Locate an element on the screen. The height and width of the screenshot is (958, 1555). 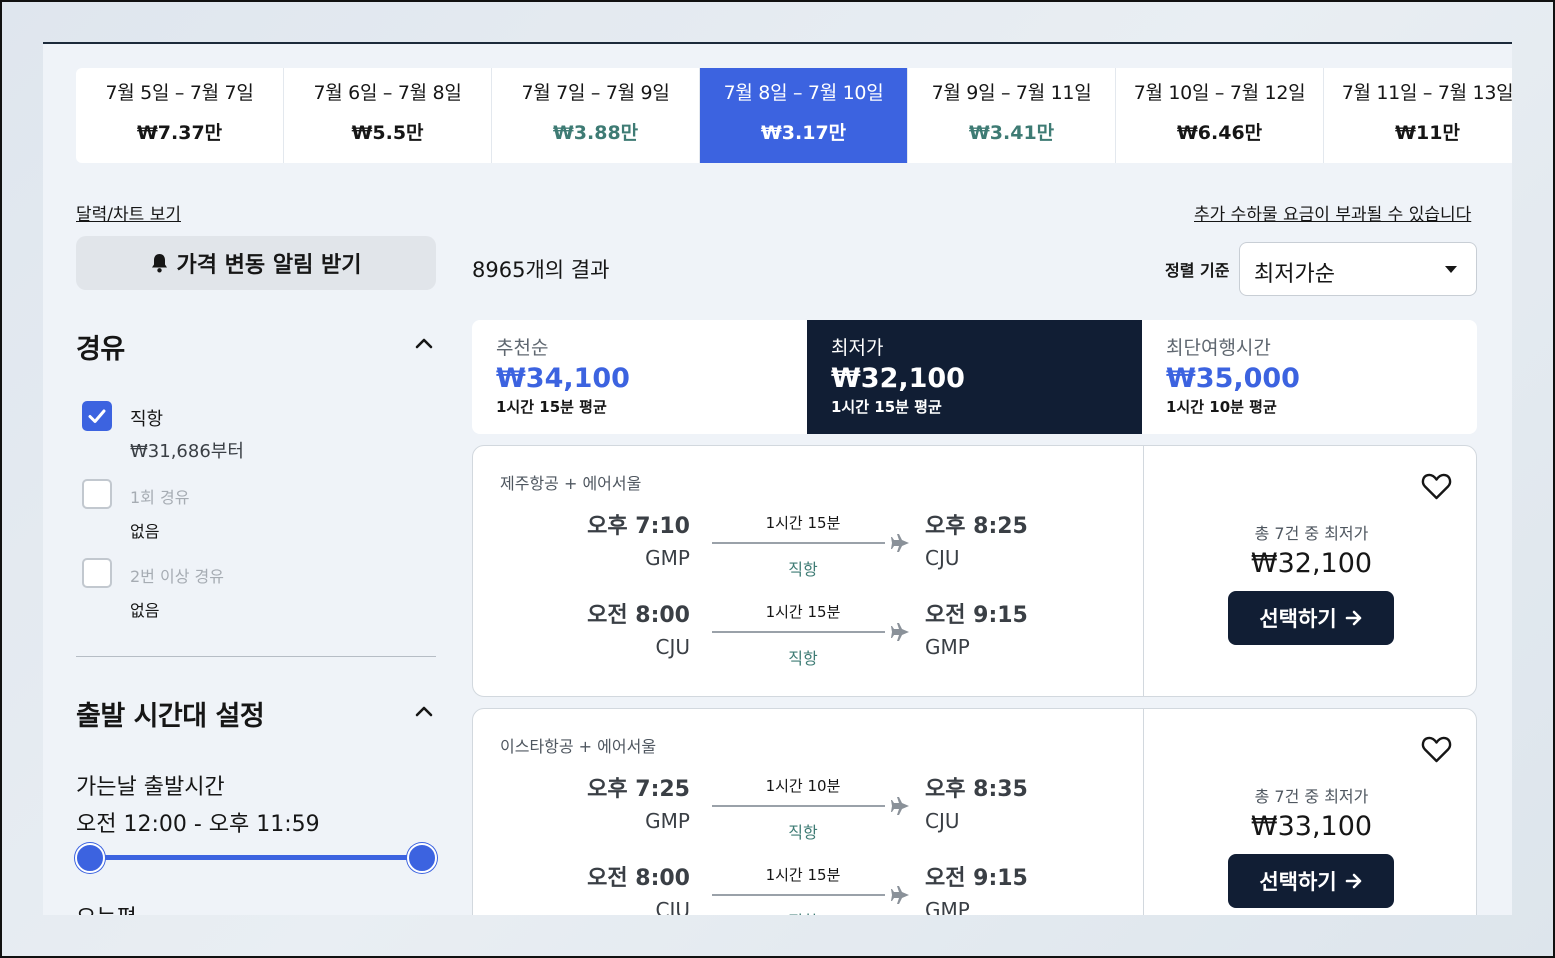
tab-label: 추천순 is located at coordinates (522, 348).